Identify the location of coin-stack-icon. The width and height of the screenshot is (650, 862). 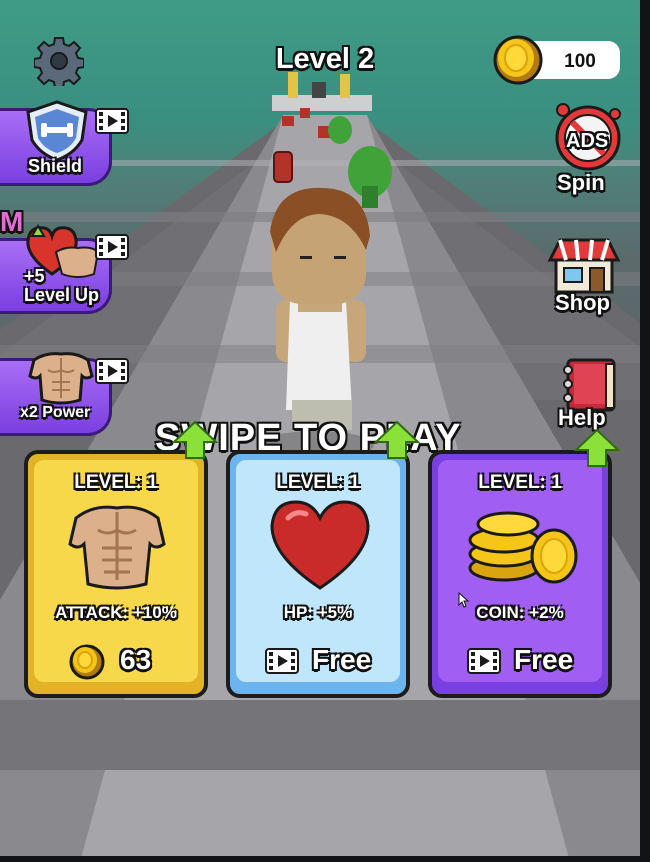
(523, 547).